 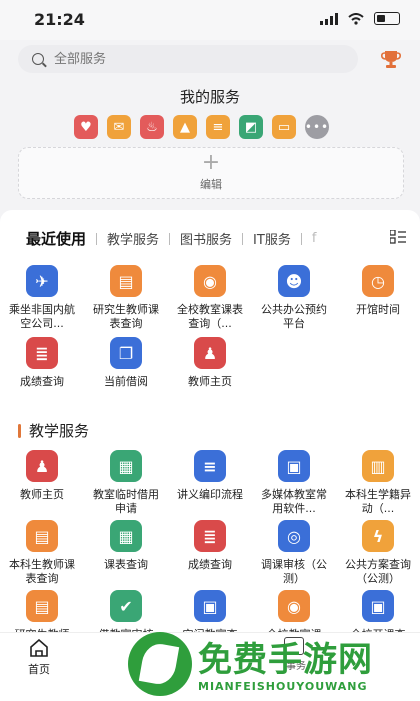 I want to click on service-row: ▤ 本科生教师课表查询 ▦ 课表查询 ≣ 成绩查询 ◎ 调课审核（公测） ϟ 公共方案查询（公测）, so click(x=210, y=553).